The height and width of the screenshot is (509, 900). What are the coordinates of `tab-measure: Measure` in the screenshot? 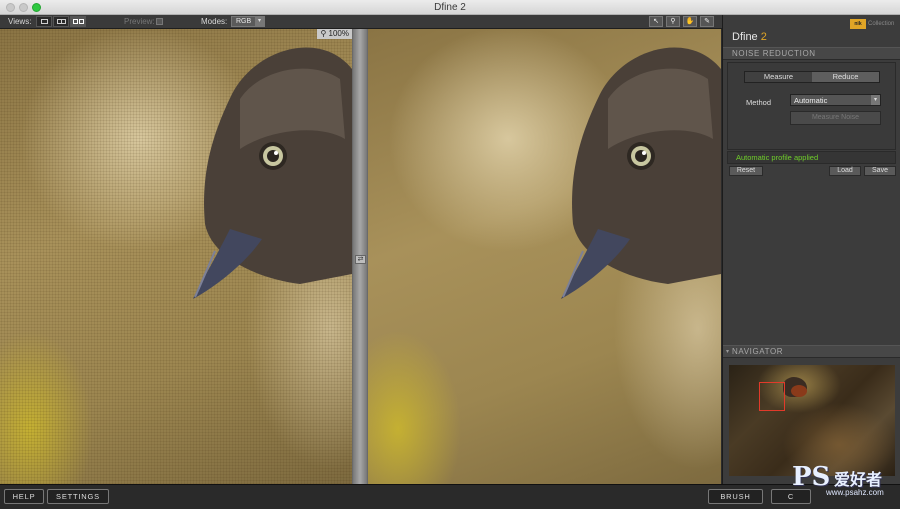 It's located at (778, 77).